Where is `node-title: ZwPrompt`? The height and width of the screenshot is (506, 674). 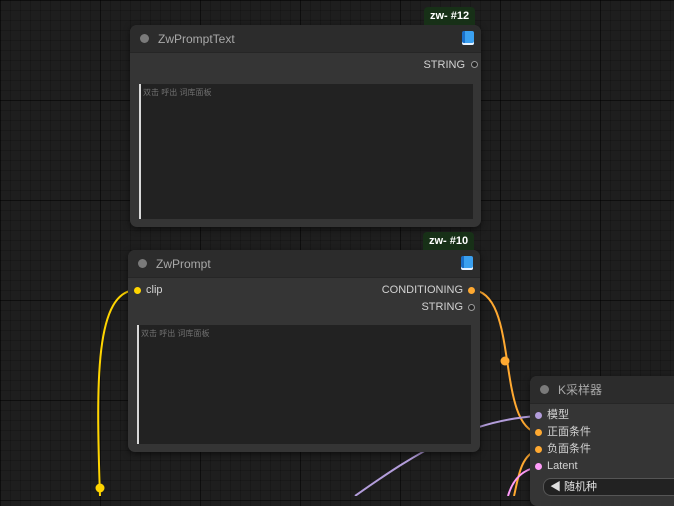 node-title: ZwPrompt is located at coordinates (183, 263).